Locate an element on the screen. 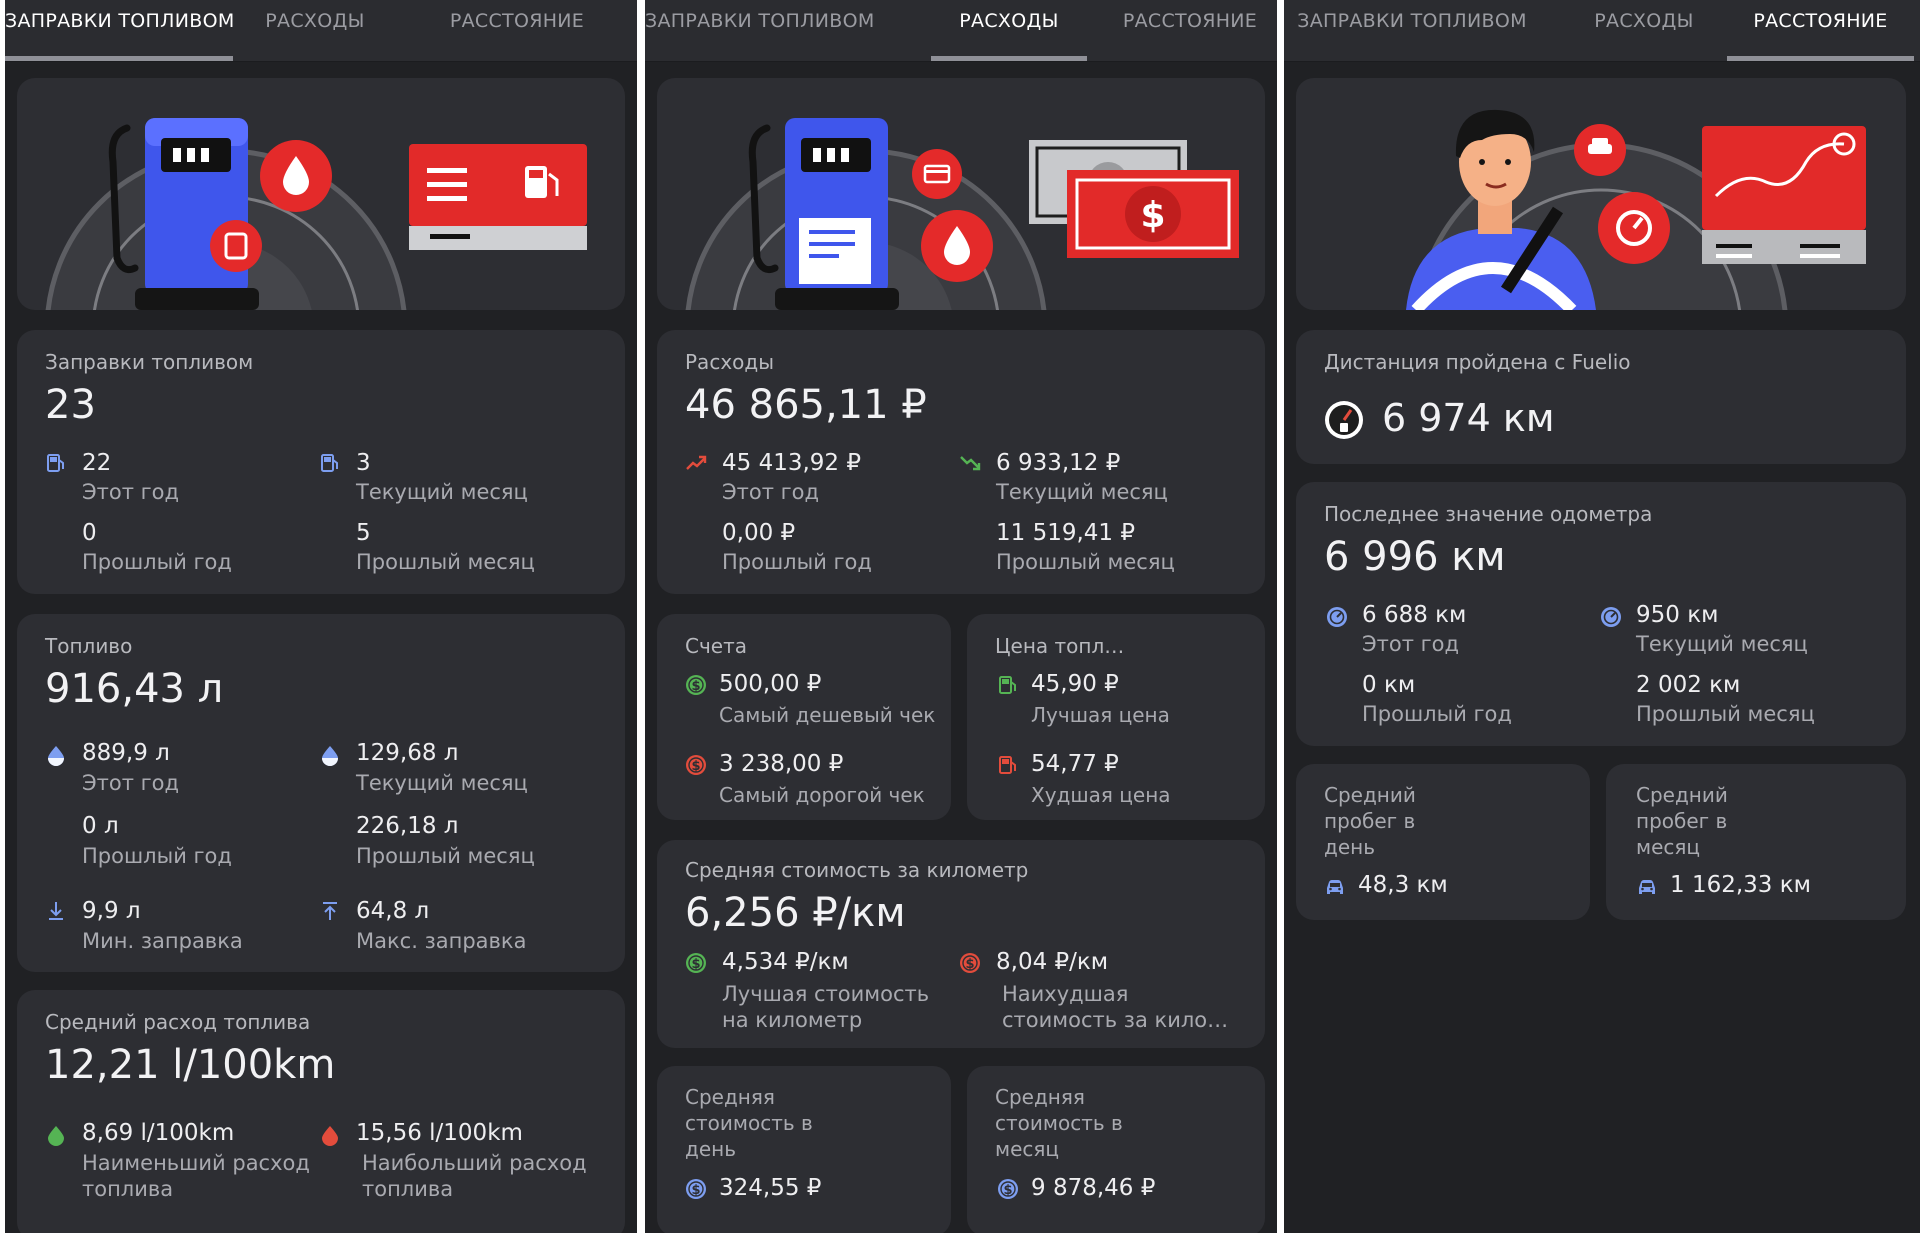 The width and height of the screenshot is (1920, 1233). fuel-this-year-label: Этот год is located at coordinates (131, 783).